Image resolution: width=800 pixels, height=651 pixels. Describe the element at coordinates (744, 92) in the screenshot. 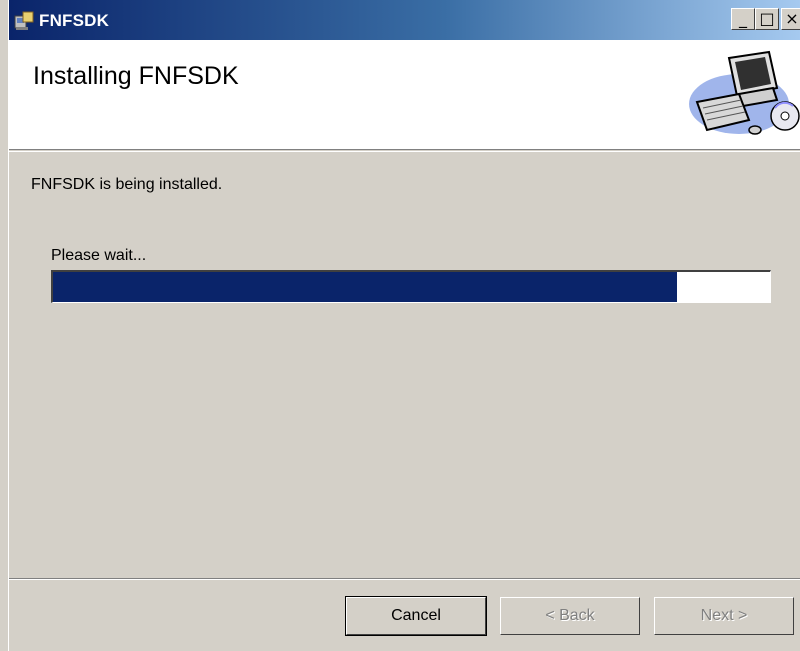

I see `computer-setup-icon` at that location.